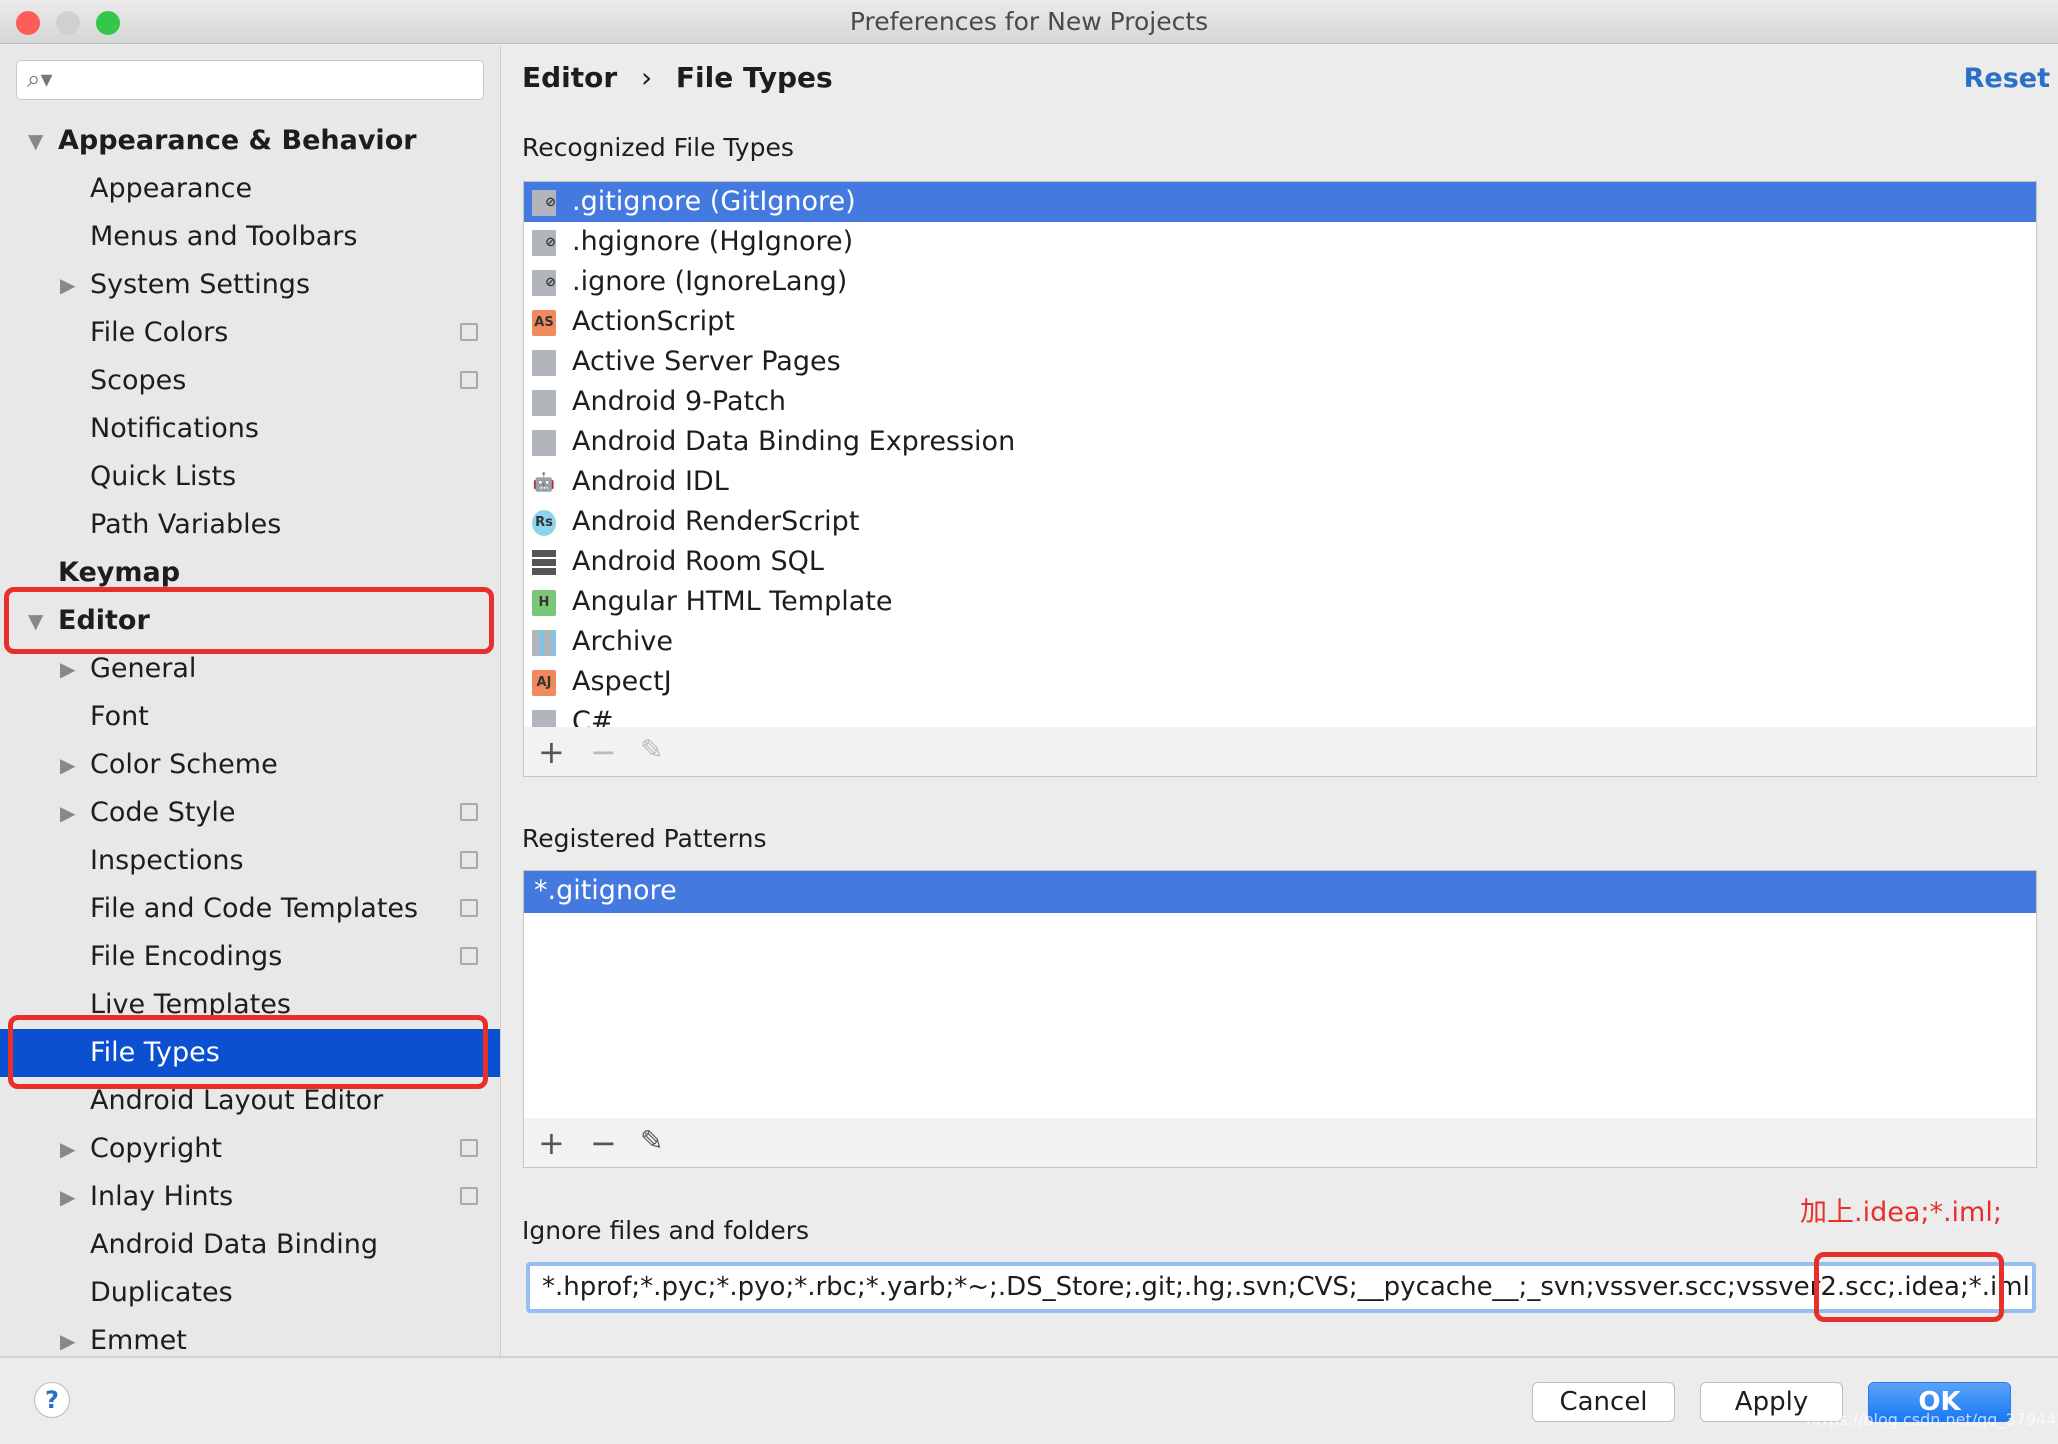  What do you see at coordinates (250, 1149) in the screenshot?
I see `sidebar-item-copyright: ▶ Copyright` at bounding box center [250, 1149].